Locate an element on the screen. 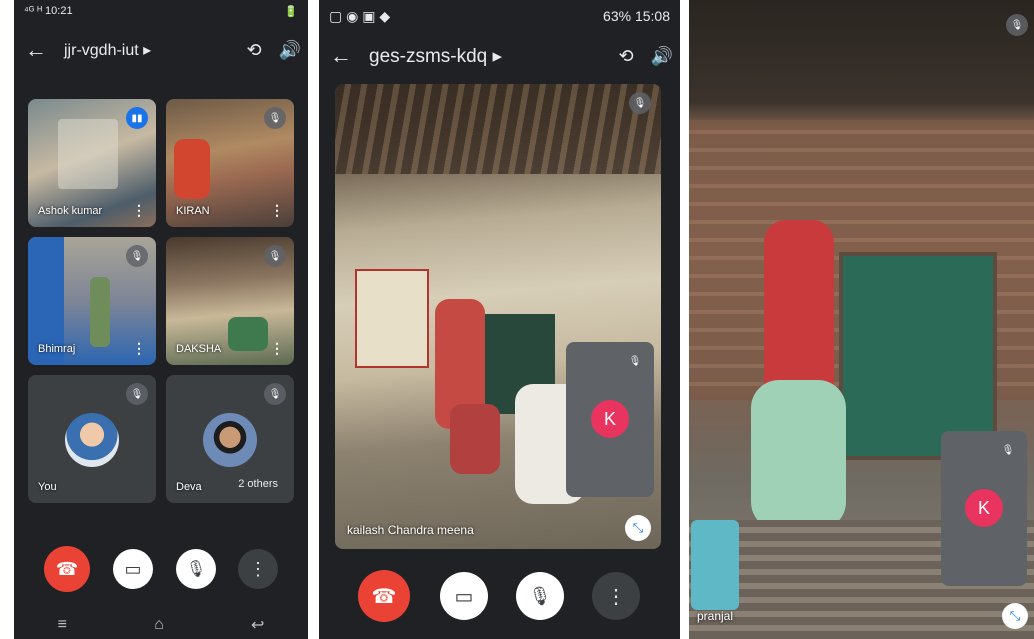 The height and width of the screenshot is (639, 1034). active-speaker-name: kailash Chandra meena is located at coordinates (410, 530).